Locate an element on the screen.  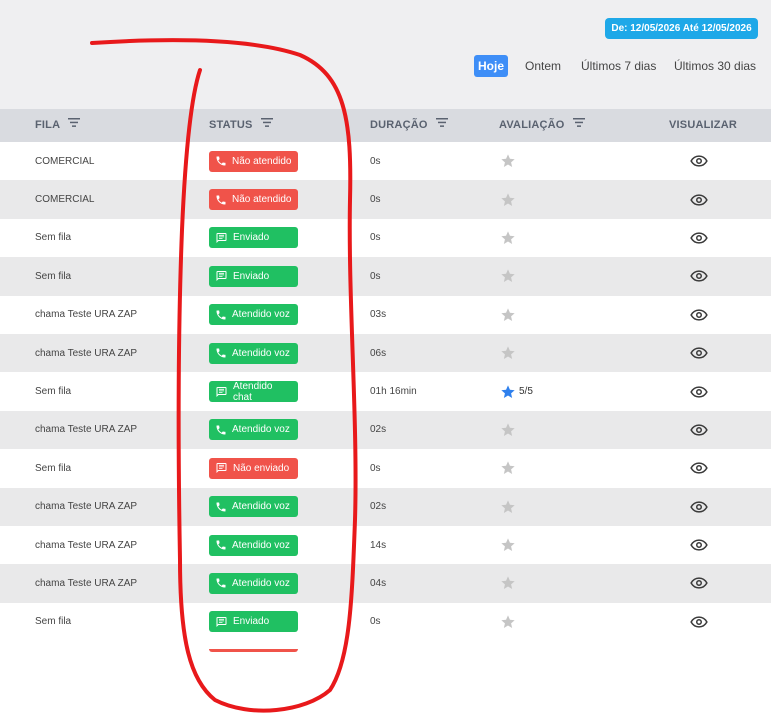
column-status: STATUS is located at coordinates (241, 125).